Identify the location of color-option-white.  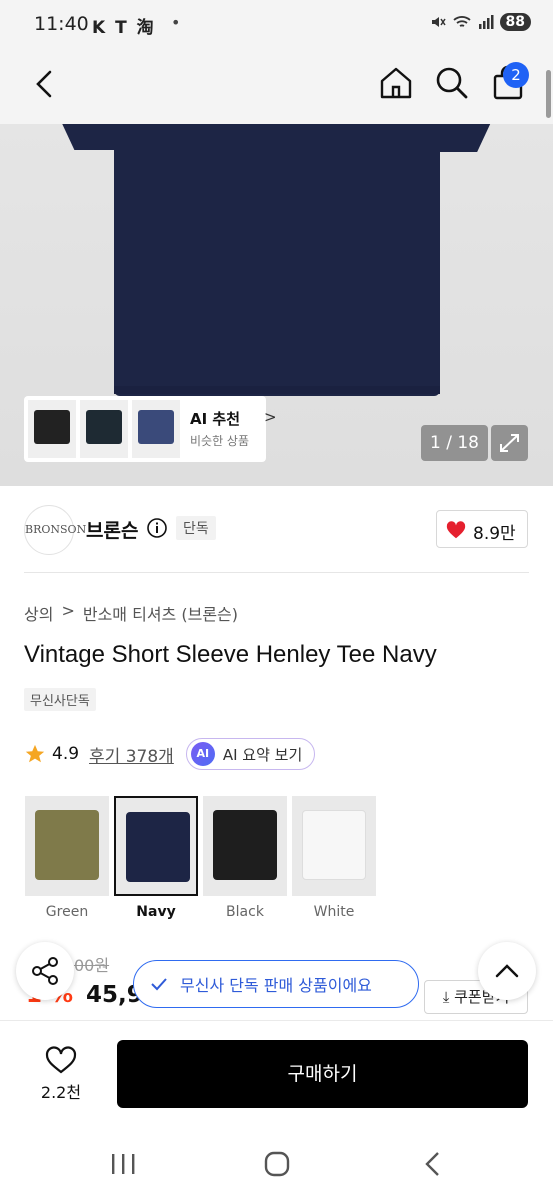
(334, 846).